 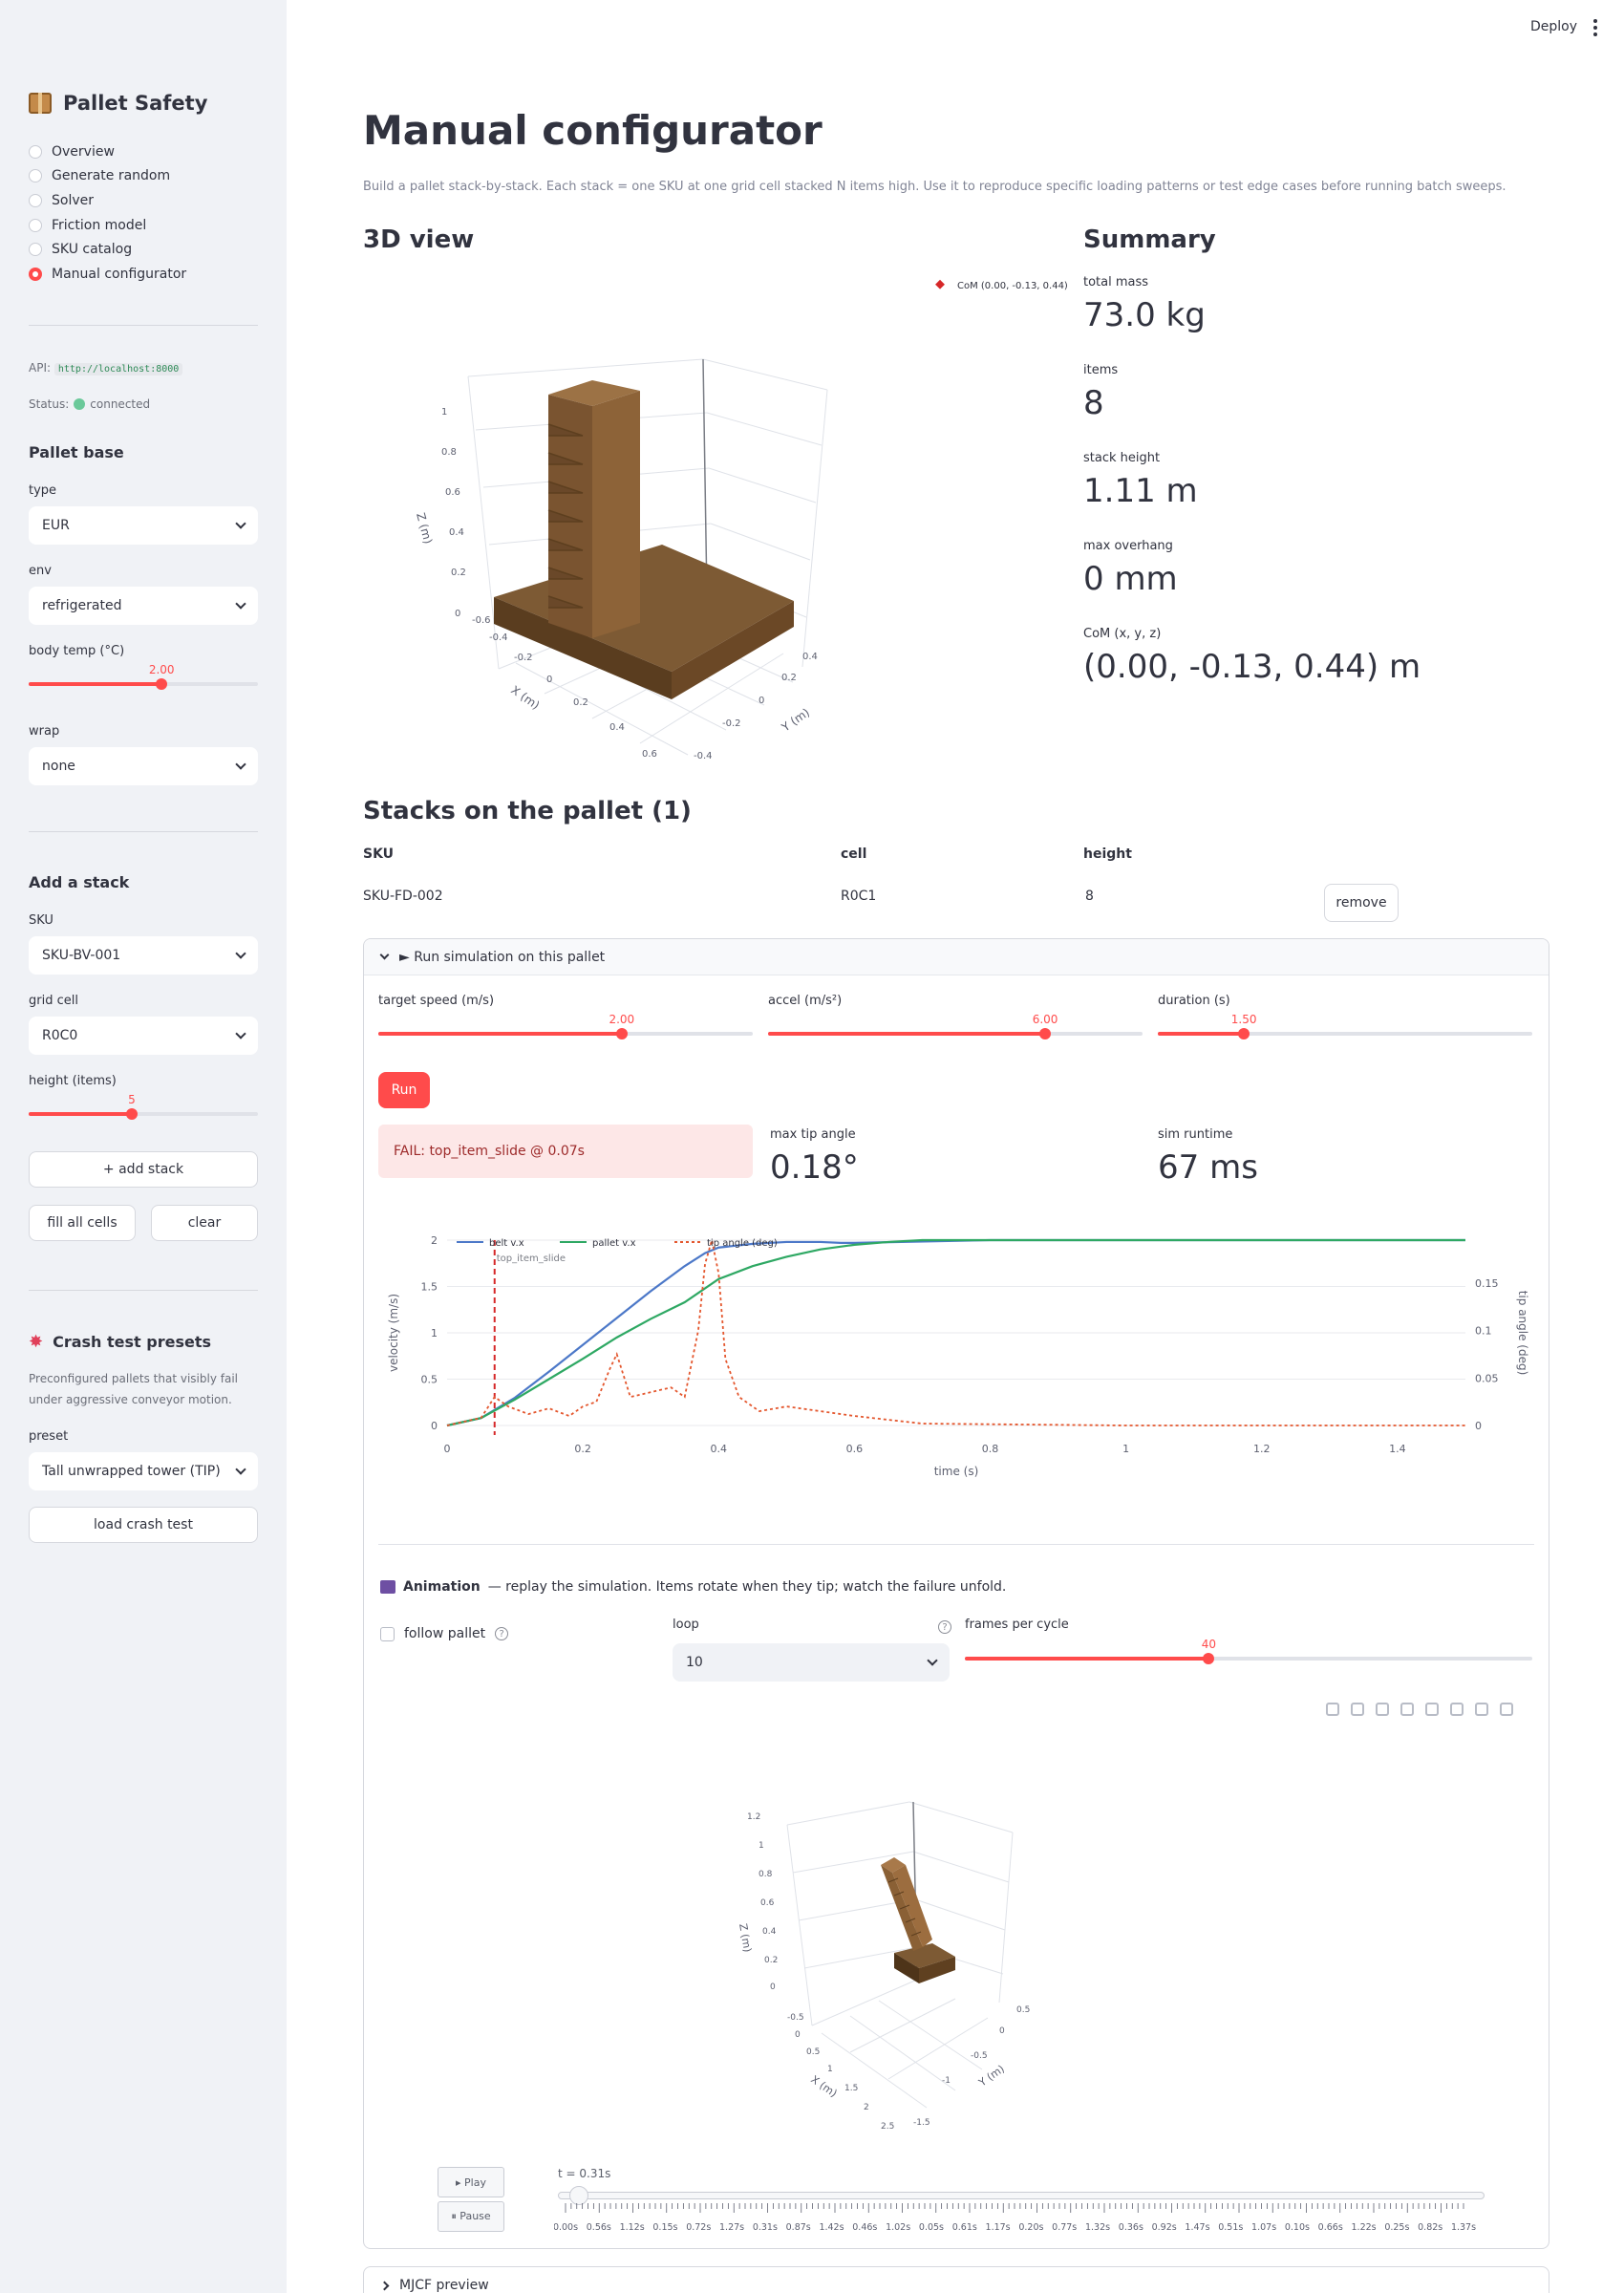 What do you see at coordinates (1407, 1709) in the screenshot?
I see `orbit-icon` at bounding box center [1407, 1709].